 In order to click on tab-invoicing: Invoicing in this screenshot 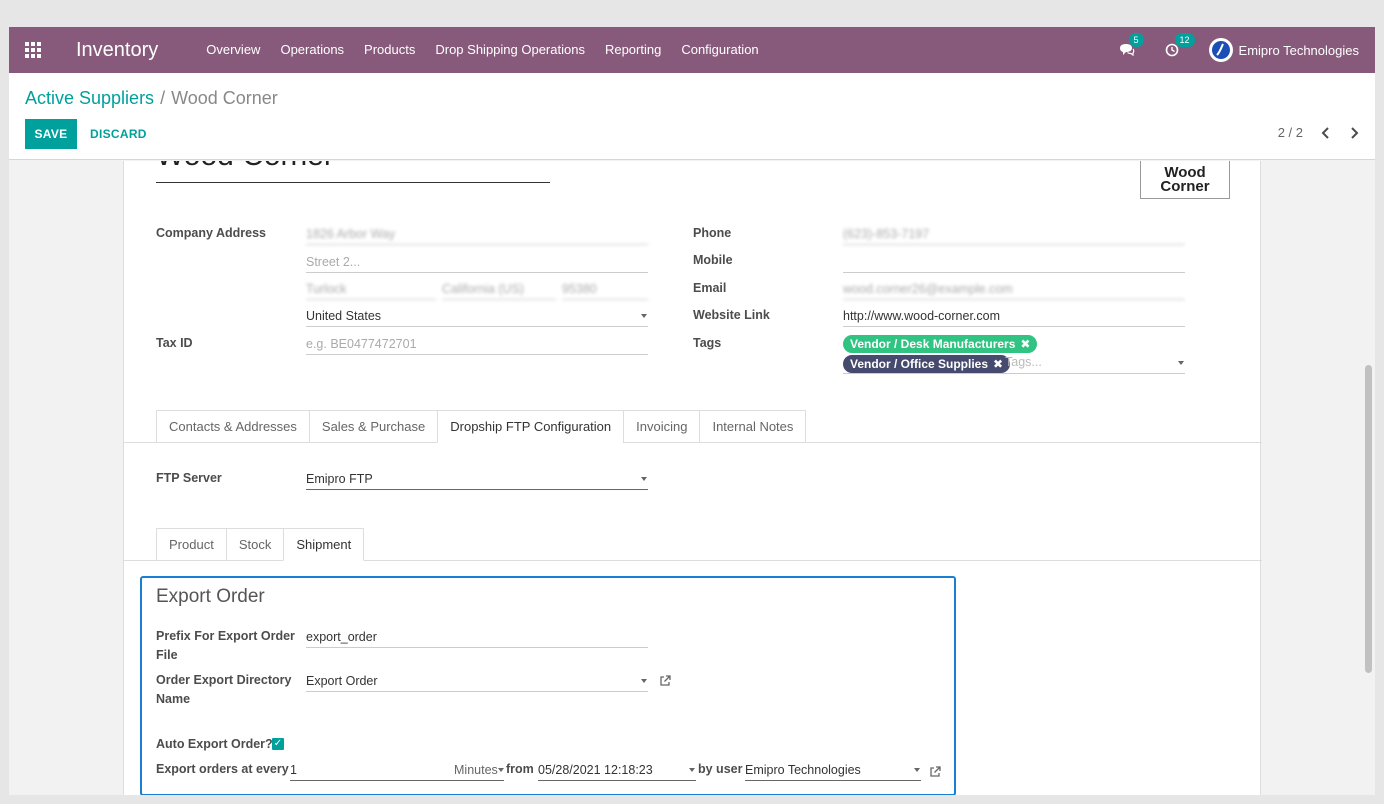, I will do `click(661, 426)`.